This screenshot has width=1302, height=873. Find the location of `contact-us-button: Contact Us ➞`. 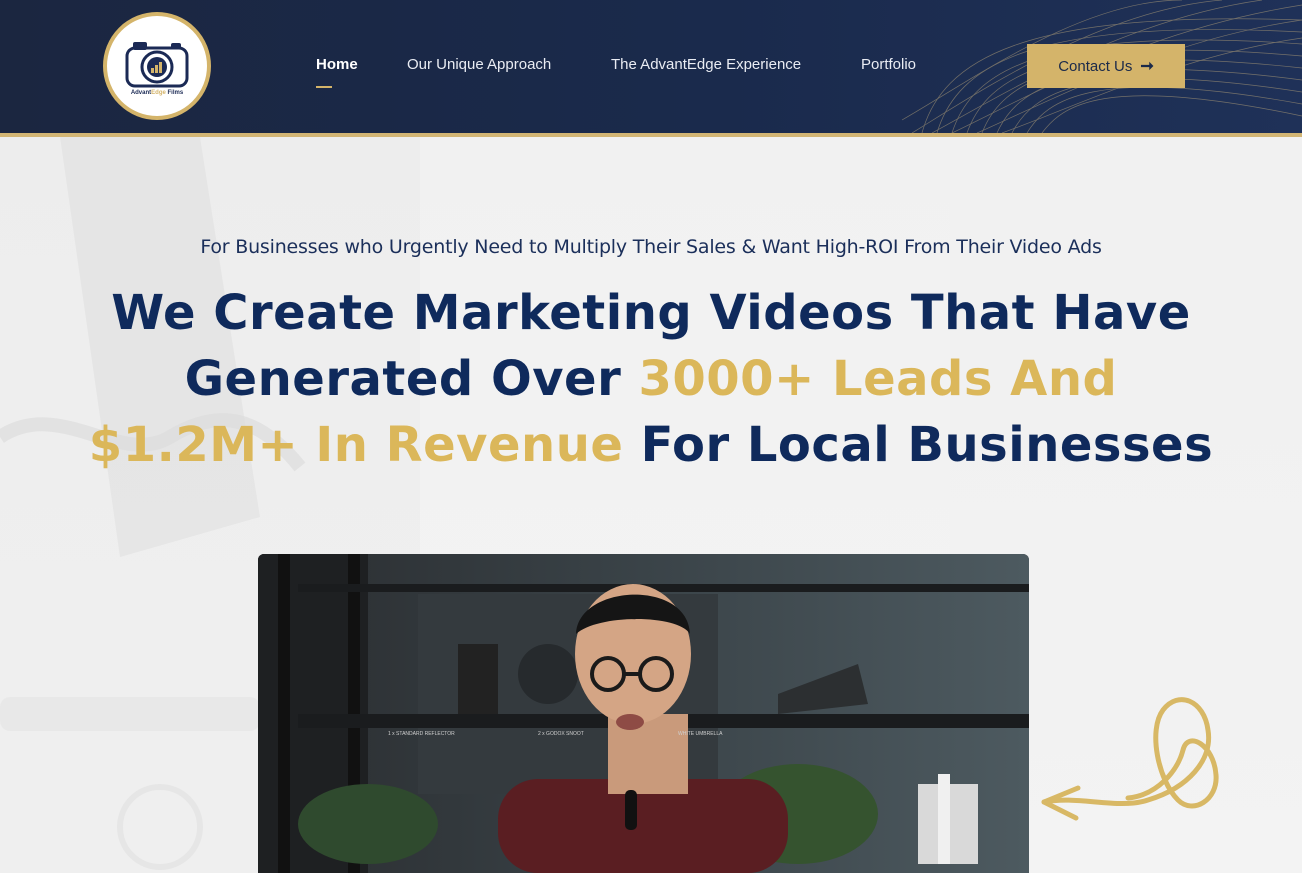

contact-us-button: Contact Us ➞ is located at coordinates (1106, 66).